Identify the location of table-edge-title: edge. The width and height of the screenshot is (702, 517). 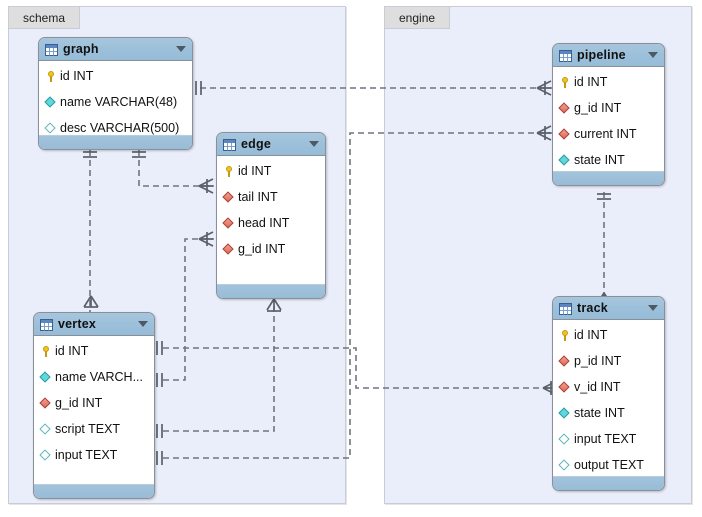
(256, 144).